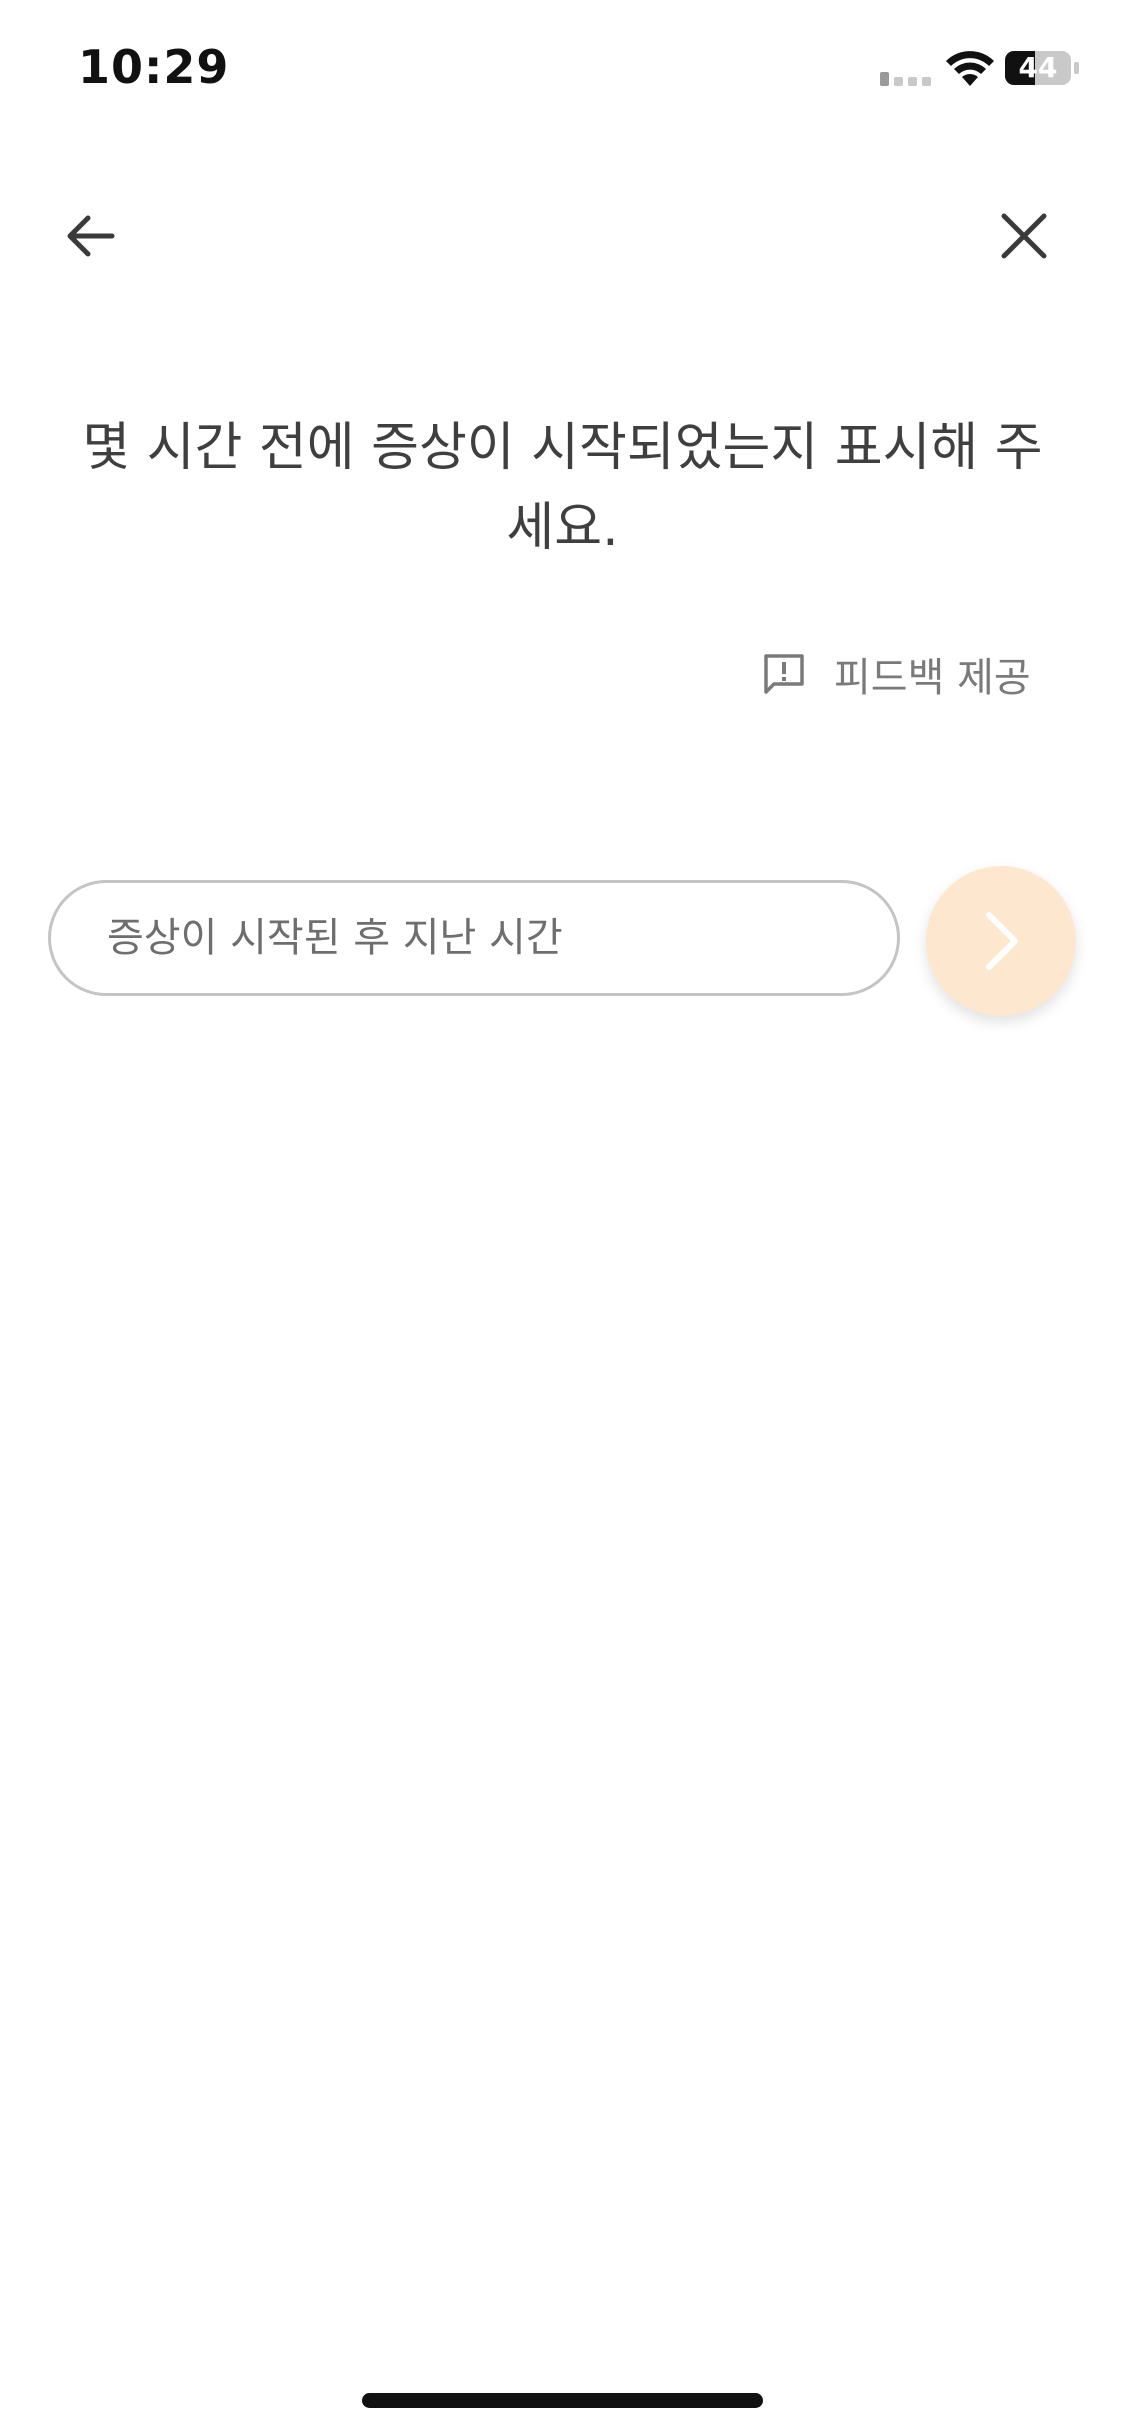 The image size is (1125, 2436). I want to click on feedback-button: 피드백 제공, so click(896, 674).